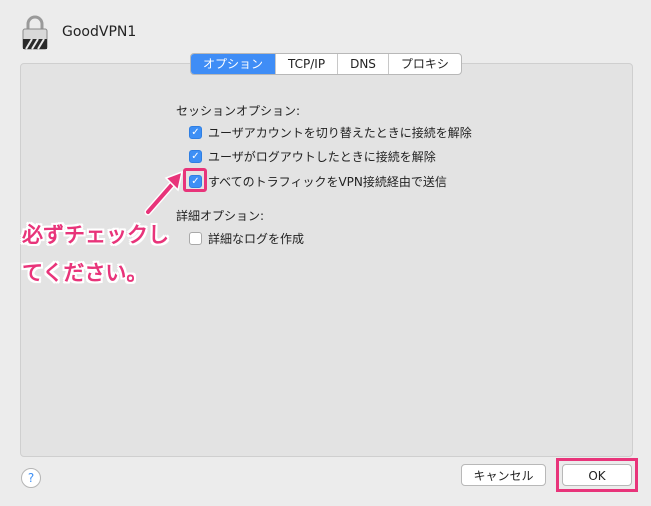  I want to click on cancel-button: キャンセル, so click(503, 475).